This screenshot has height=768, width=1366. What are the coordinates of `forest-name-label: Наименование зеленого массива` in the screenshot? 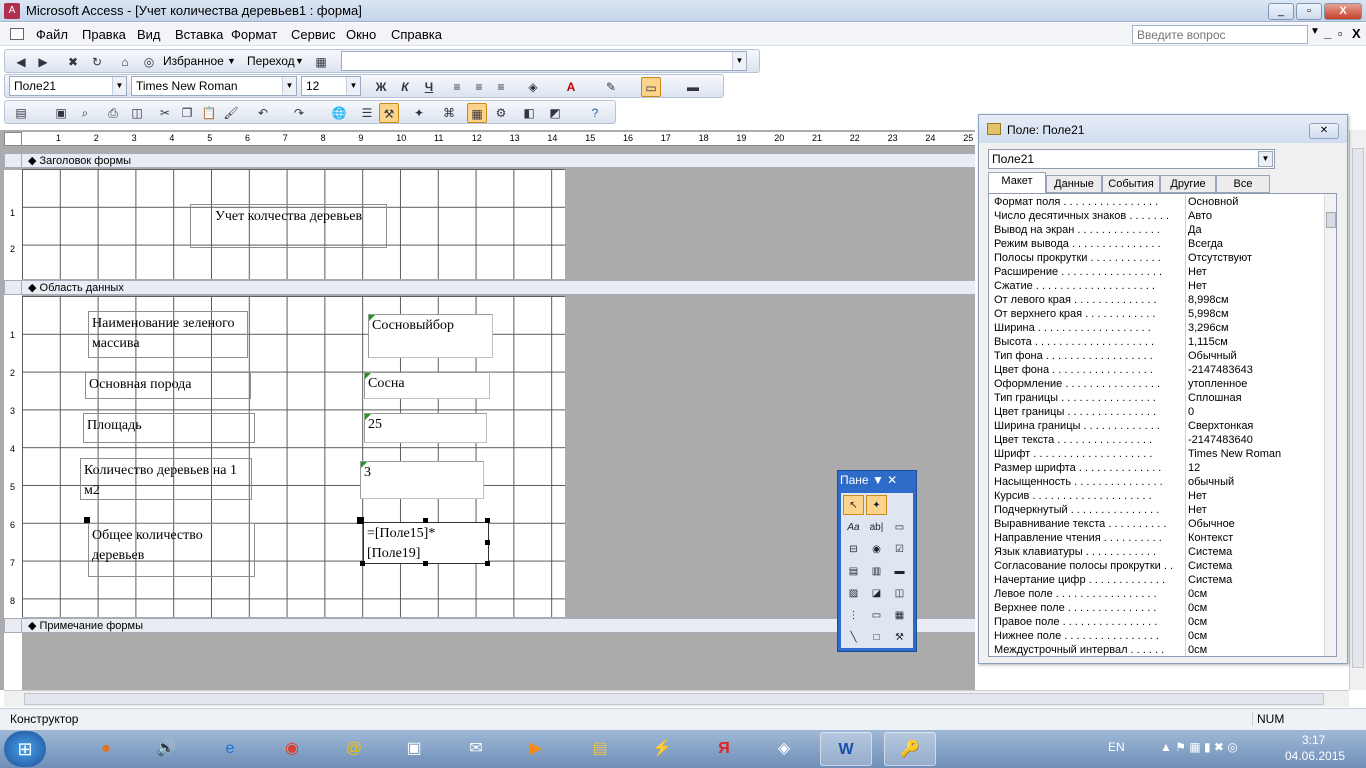 It's located at (168, 334).